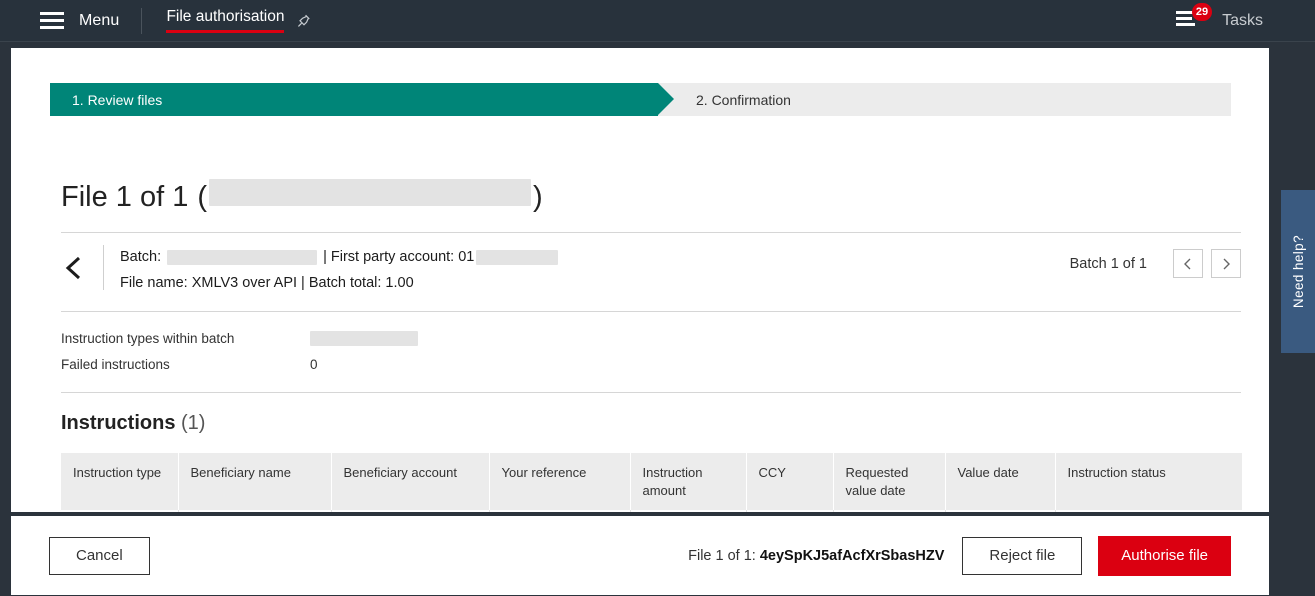  I want to click on failed-instructions-value: 0, so click(314, 364).